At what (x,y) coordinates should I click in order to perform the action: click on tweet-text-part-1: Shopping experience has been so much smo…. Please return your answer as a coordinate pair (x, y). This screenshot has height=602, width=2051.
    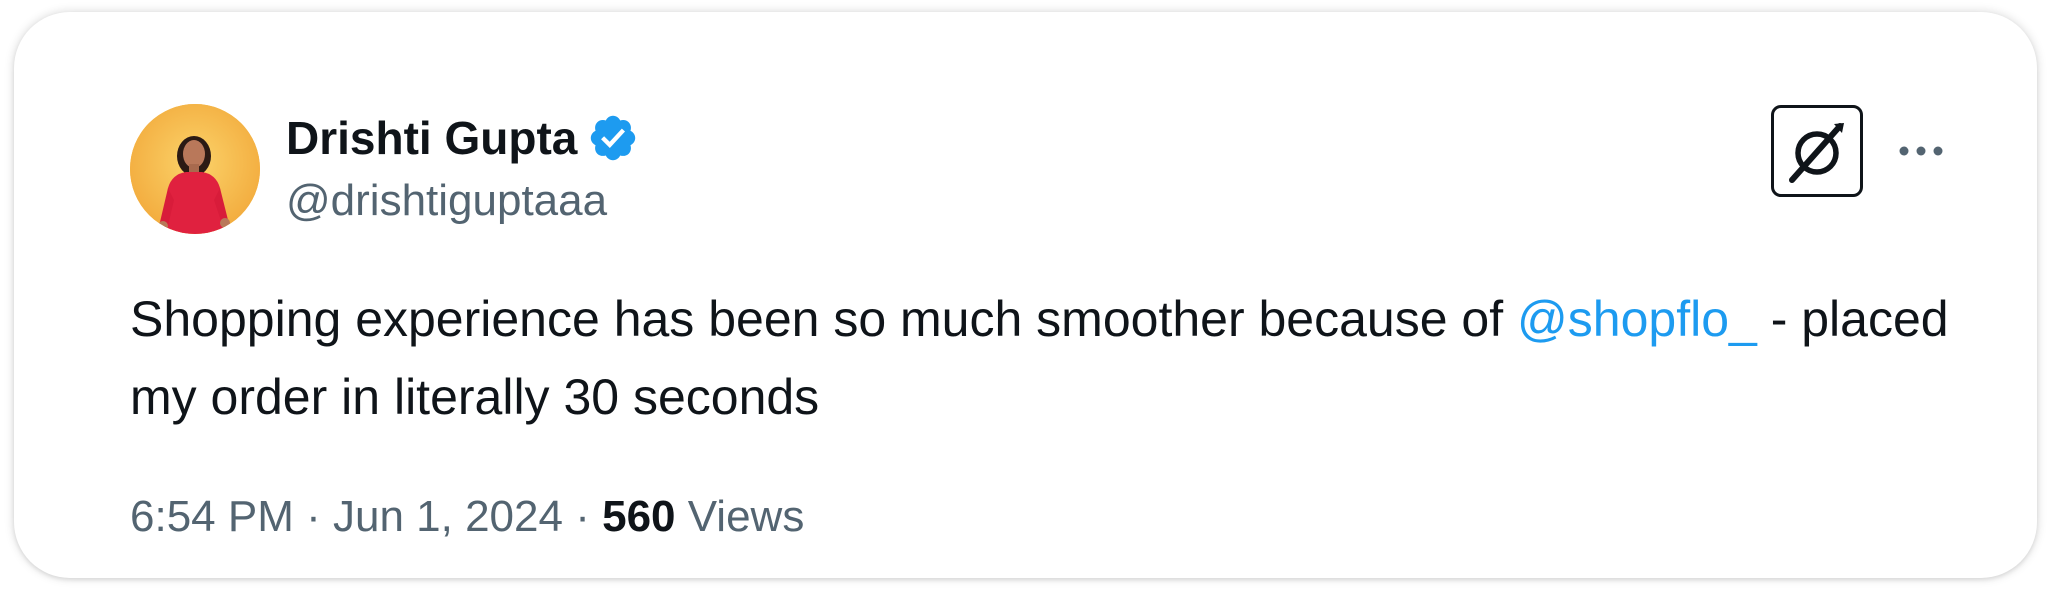
    Looking at the image, I should click on (824, 319).